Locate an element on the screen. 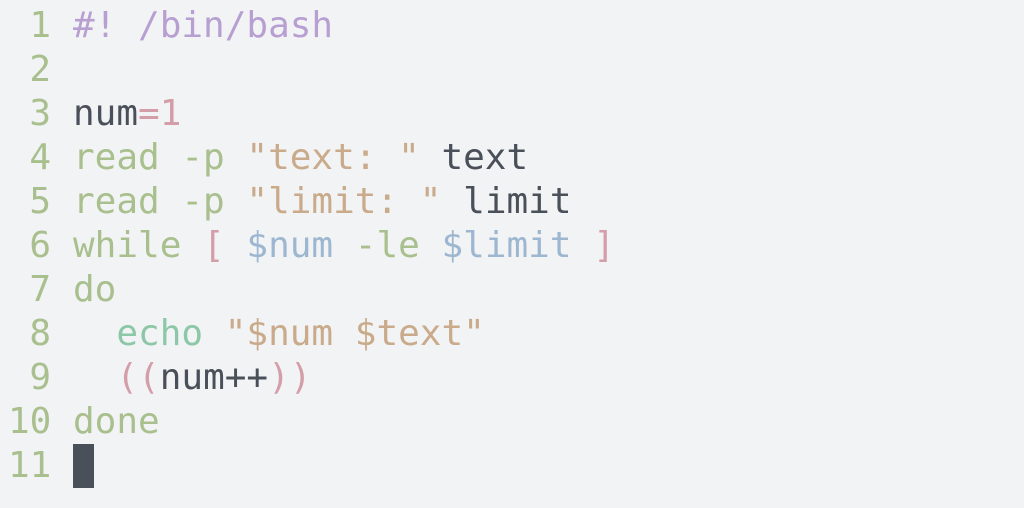 This screenshot has width=1024, height=508. code-token: -le is located at coordinates (398, 245).